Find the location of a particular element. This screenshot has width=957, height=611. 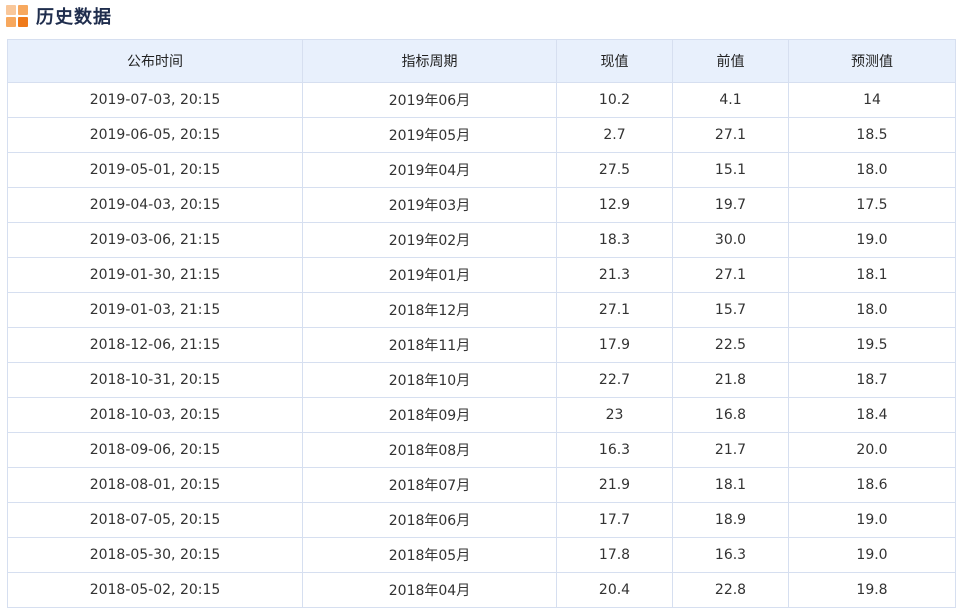

cell-actual: 20.4 is located at coordinates (614, 590).